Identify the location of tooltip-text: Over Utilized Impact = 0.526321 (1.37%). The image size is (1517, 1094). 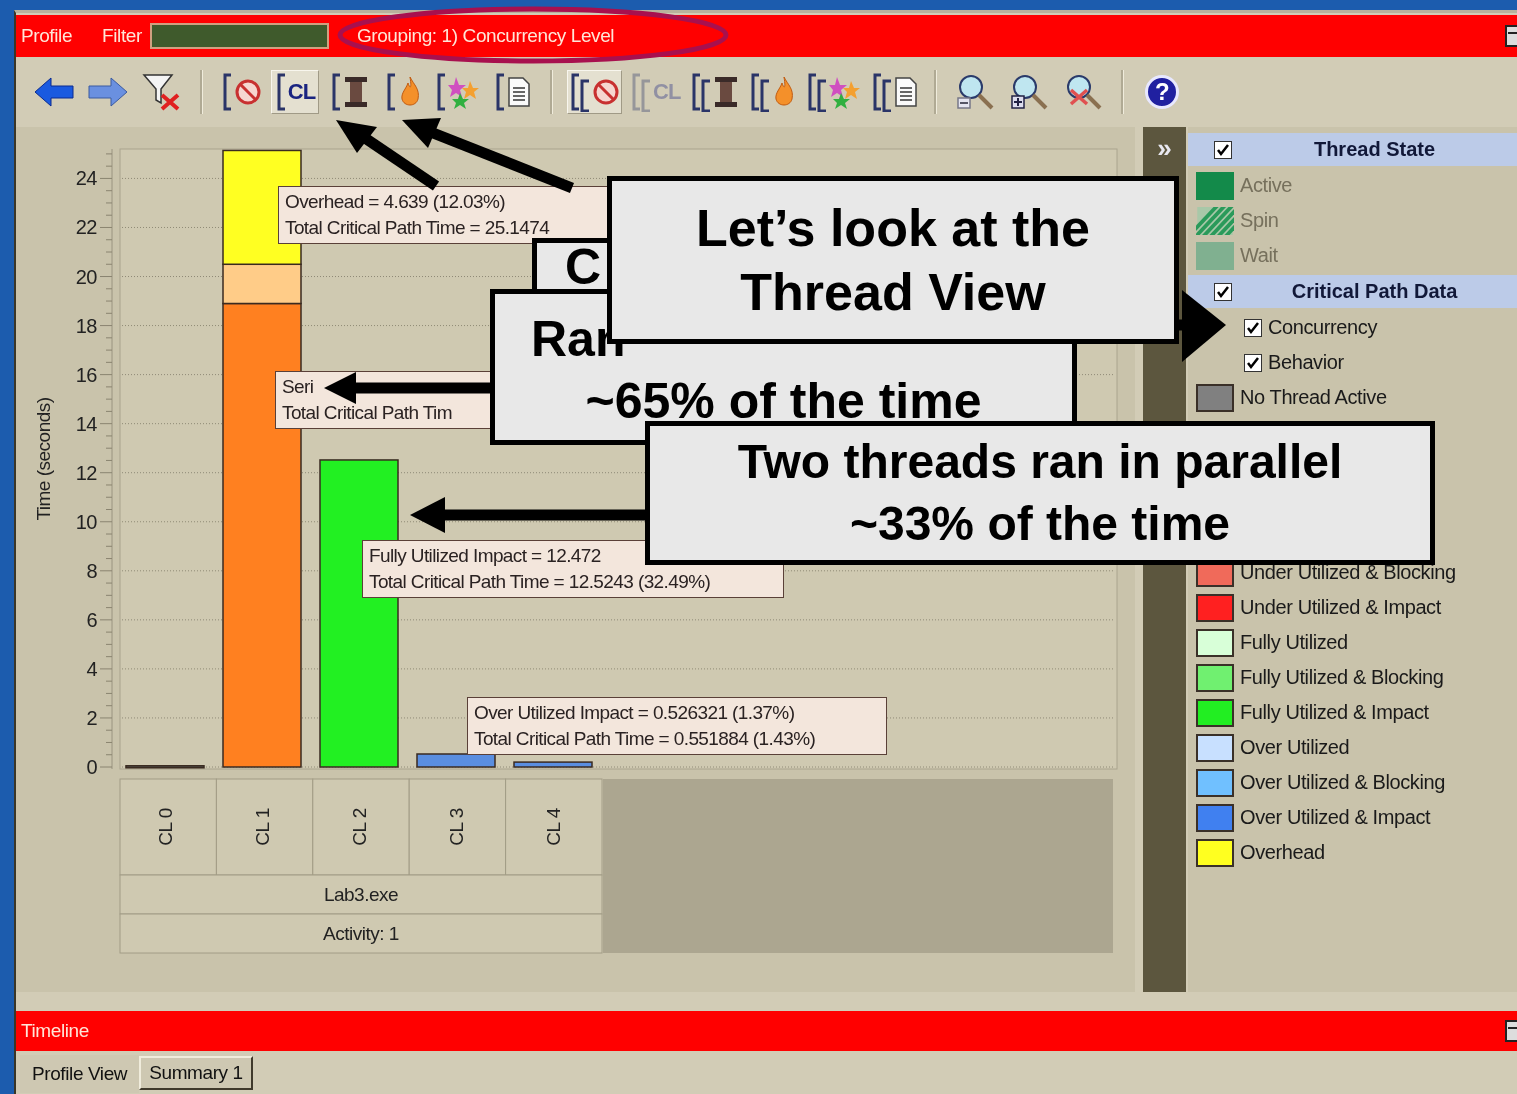
(634, 713).